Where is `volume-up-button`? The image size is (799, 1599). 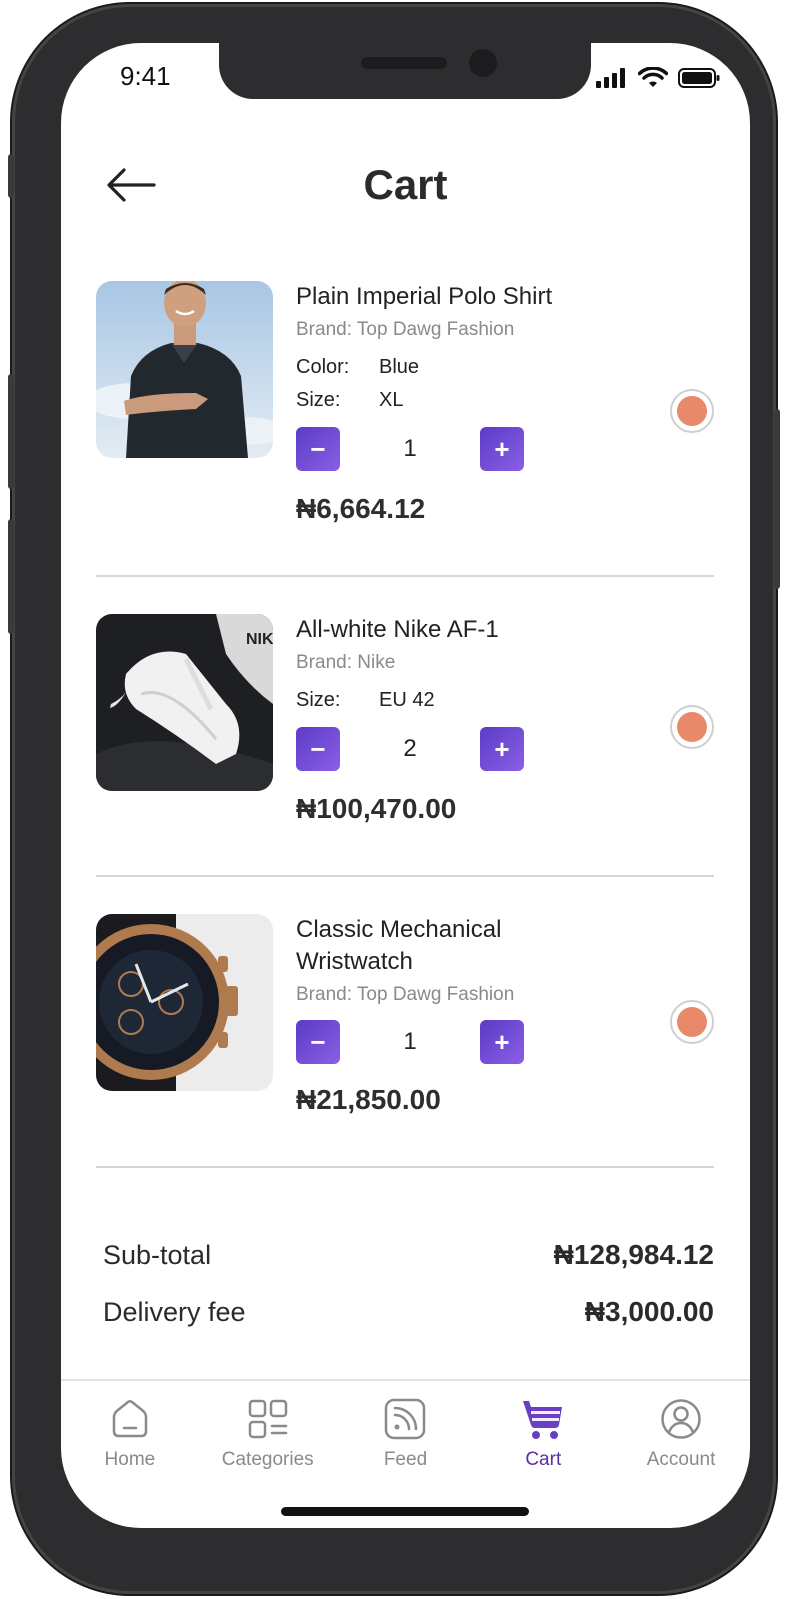 volume-up-button is located at coordinates (11, 431).